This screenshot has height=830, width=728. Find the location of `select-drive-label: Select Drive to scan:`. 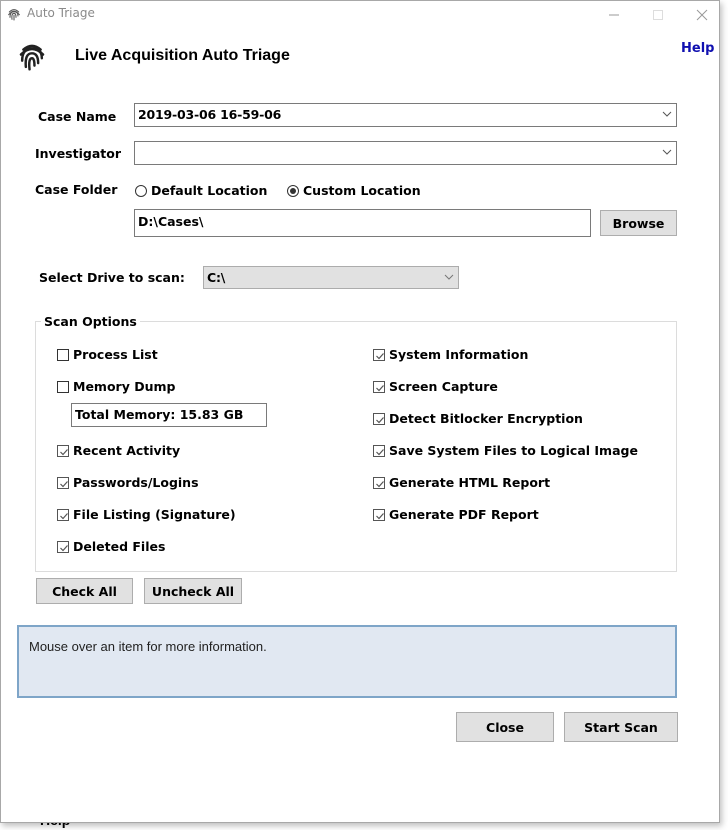

select-drive-label: Select Drive to scan: is located at coordinates (112, 277).